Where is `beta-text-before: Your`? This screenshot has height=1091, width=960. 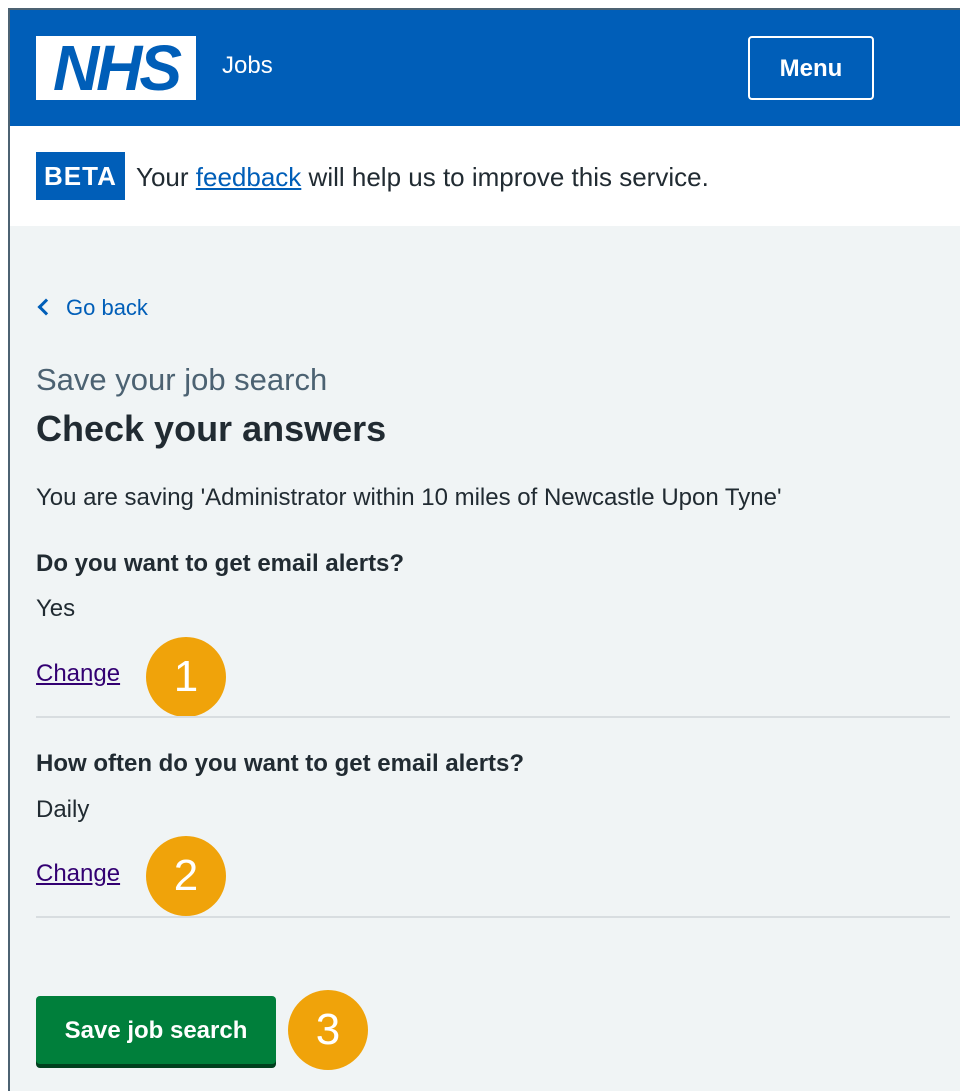
beta-text-before: Your is located at coordinates (162, 177).